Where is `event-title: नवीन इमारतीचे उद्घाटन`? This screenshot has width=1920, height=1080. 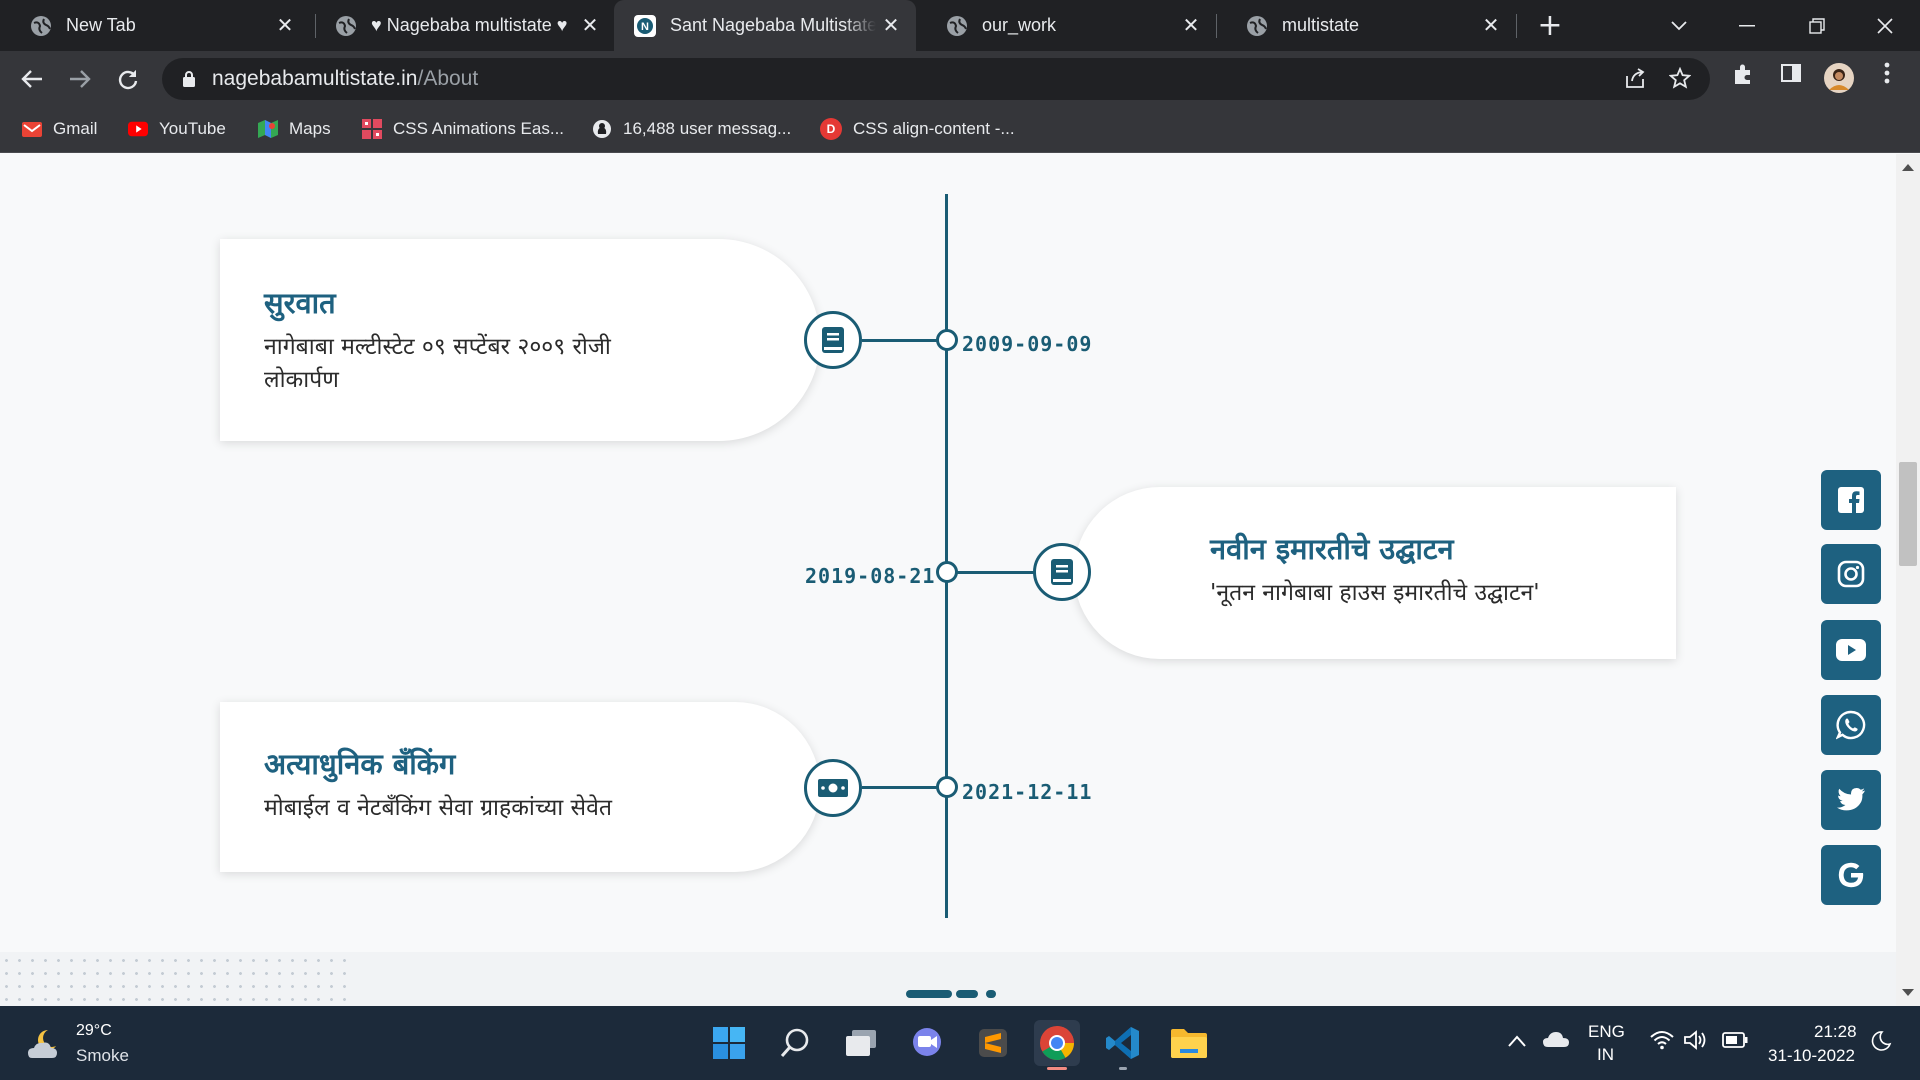
event-title: नवीन इमारतीचे उद्घाटन is located at coordinates (1332, 549).